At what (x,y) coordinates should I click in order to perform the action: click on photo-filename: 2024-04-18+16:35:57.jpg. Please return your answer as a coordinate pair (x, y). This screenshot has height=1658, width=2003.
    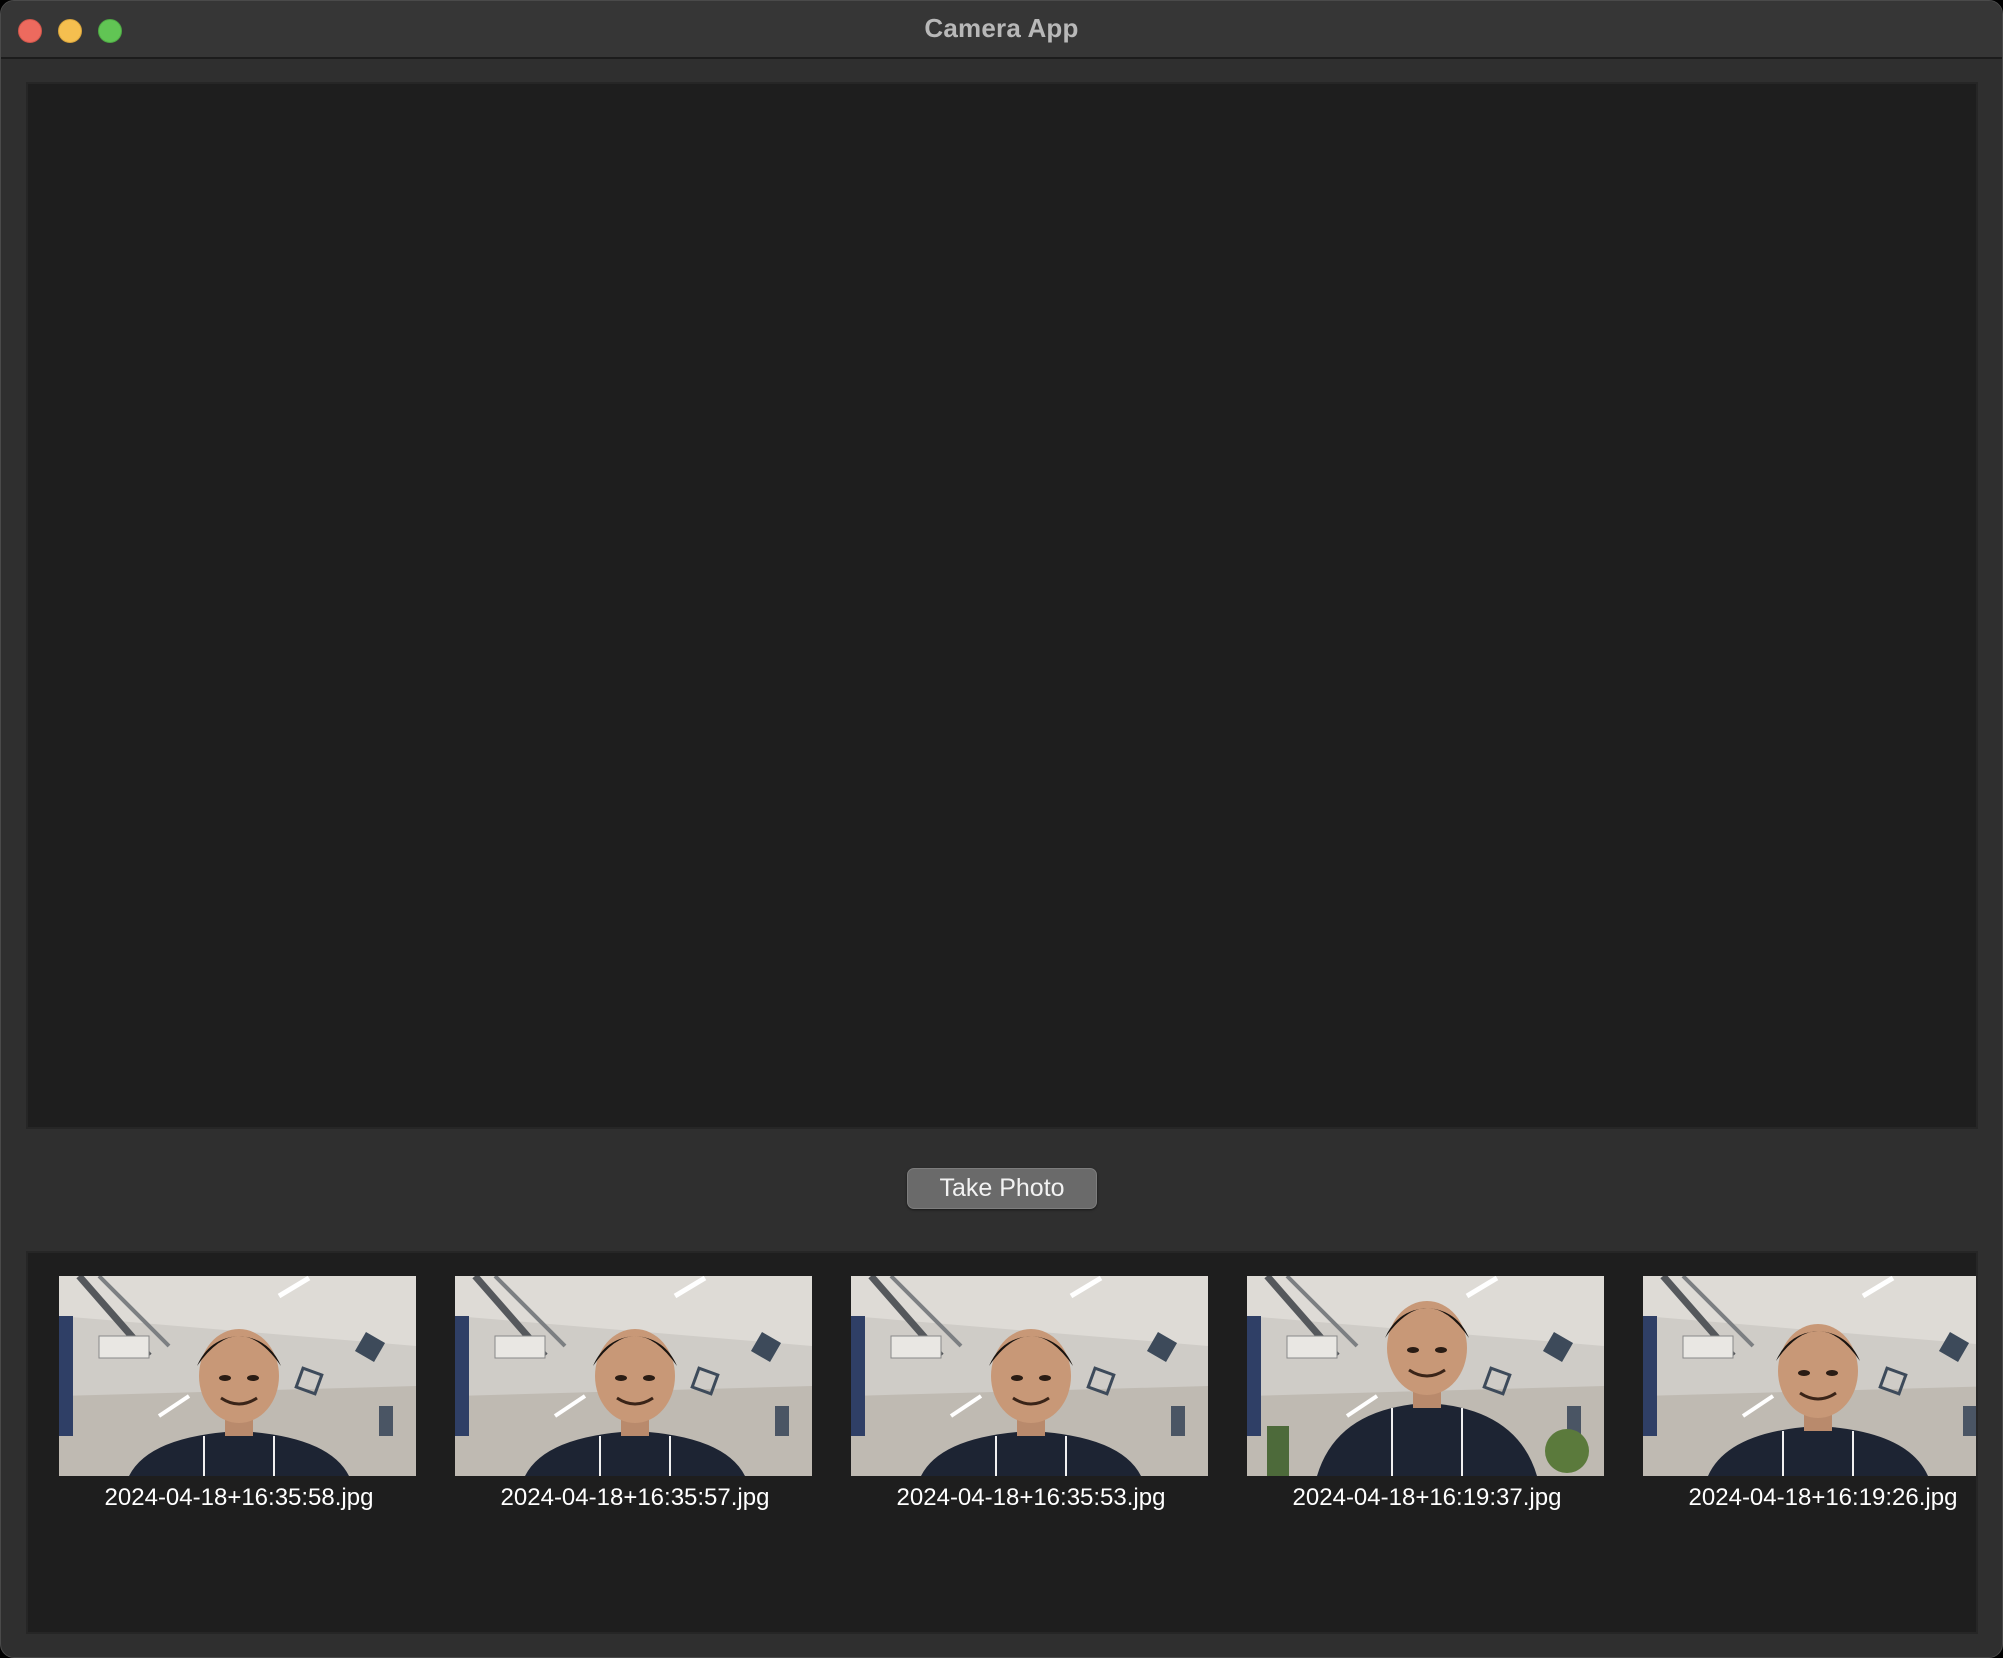
    Looking at the image, I should click on (635, 1497).